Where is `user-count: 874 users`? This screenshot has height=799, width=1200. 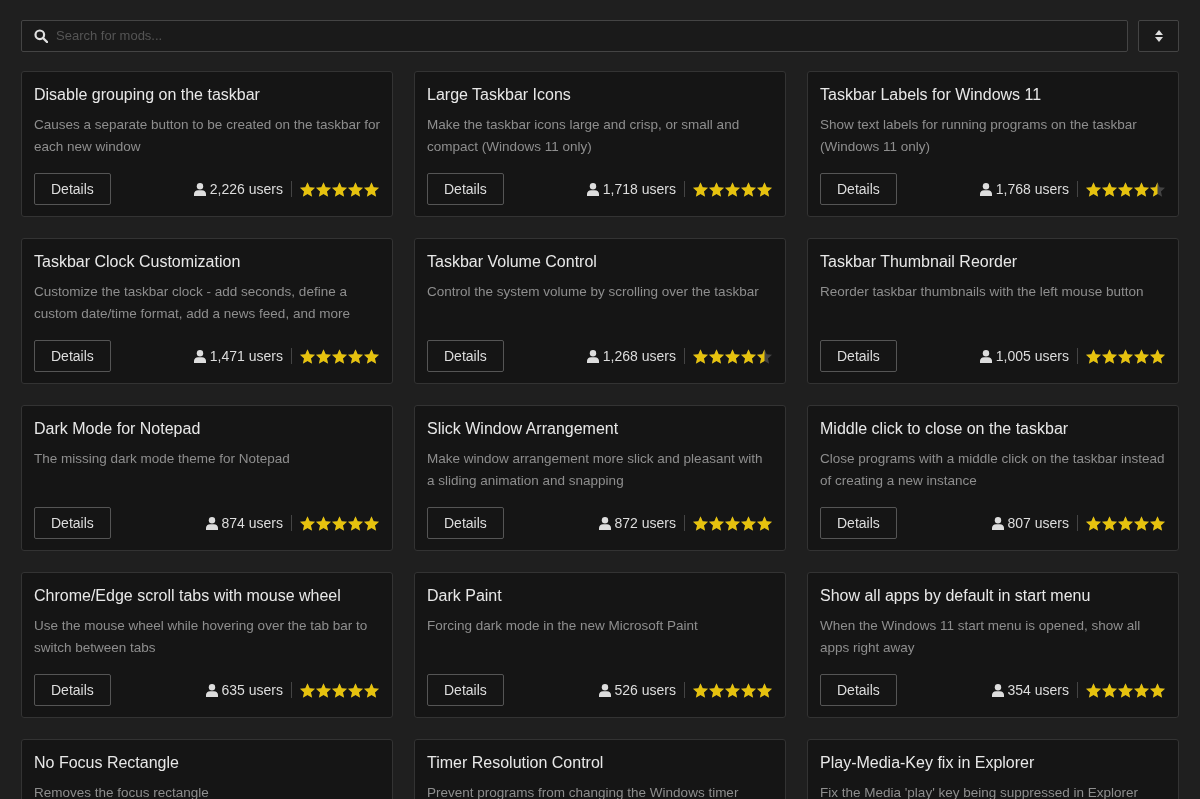
user-count: 874 users is located at coordinates (252, 523).